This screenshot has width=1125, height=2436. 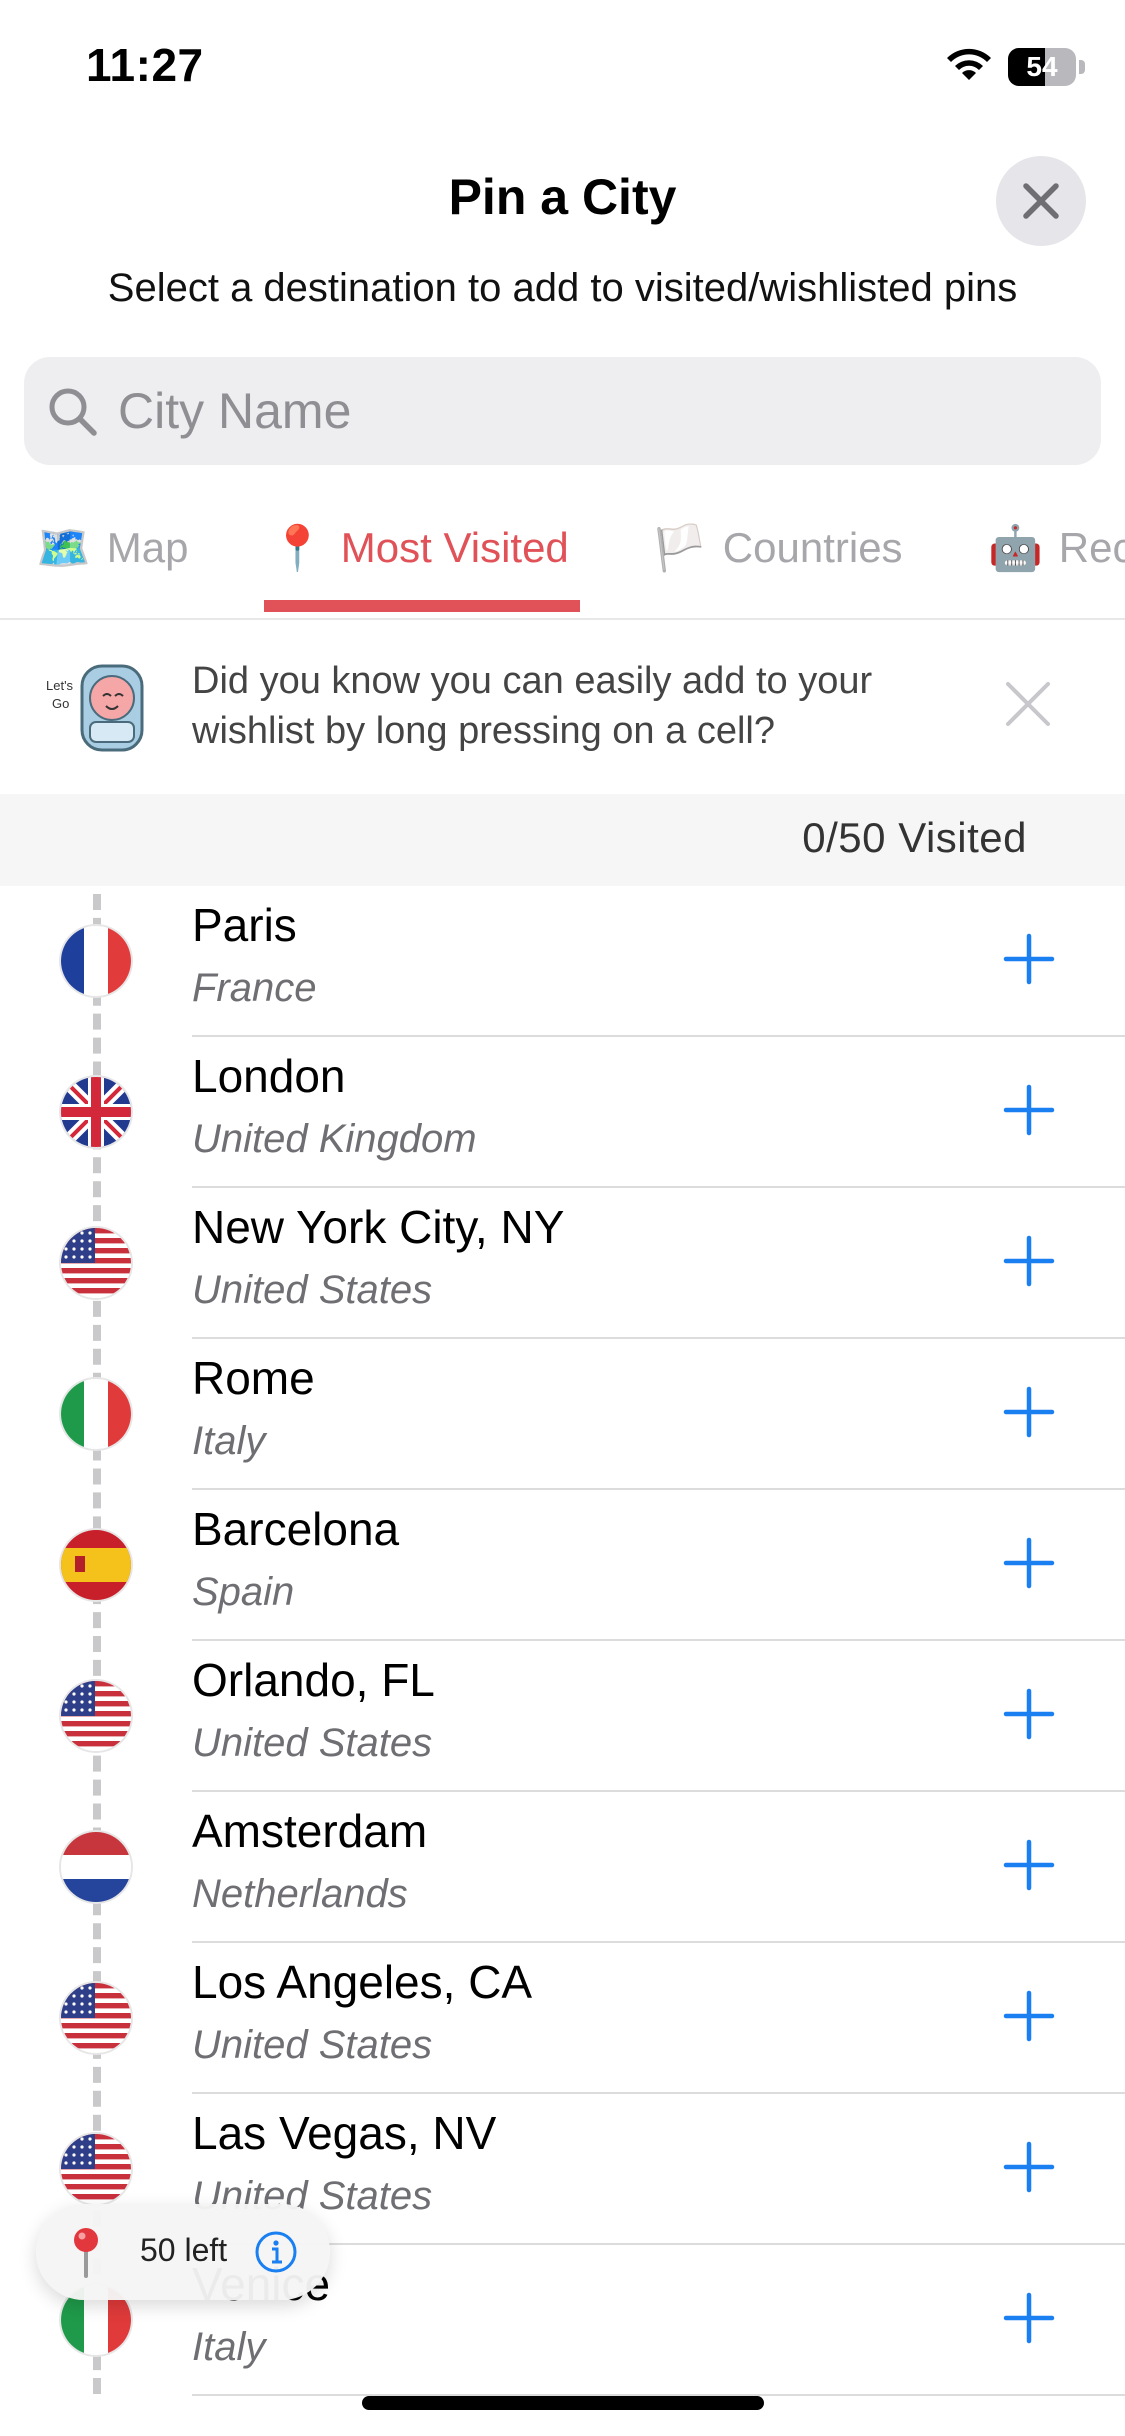 I want to click on list-item: Rome Italy, so click(x=562, y=1414).